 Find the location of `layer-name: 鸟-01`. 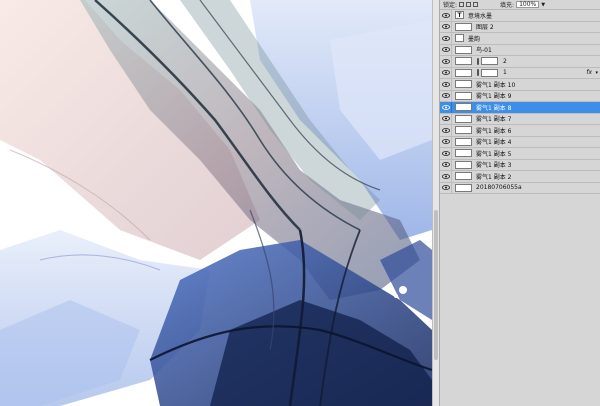

layer-name: 鸟-01 is located at coordinates (484, 51).